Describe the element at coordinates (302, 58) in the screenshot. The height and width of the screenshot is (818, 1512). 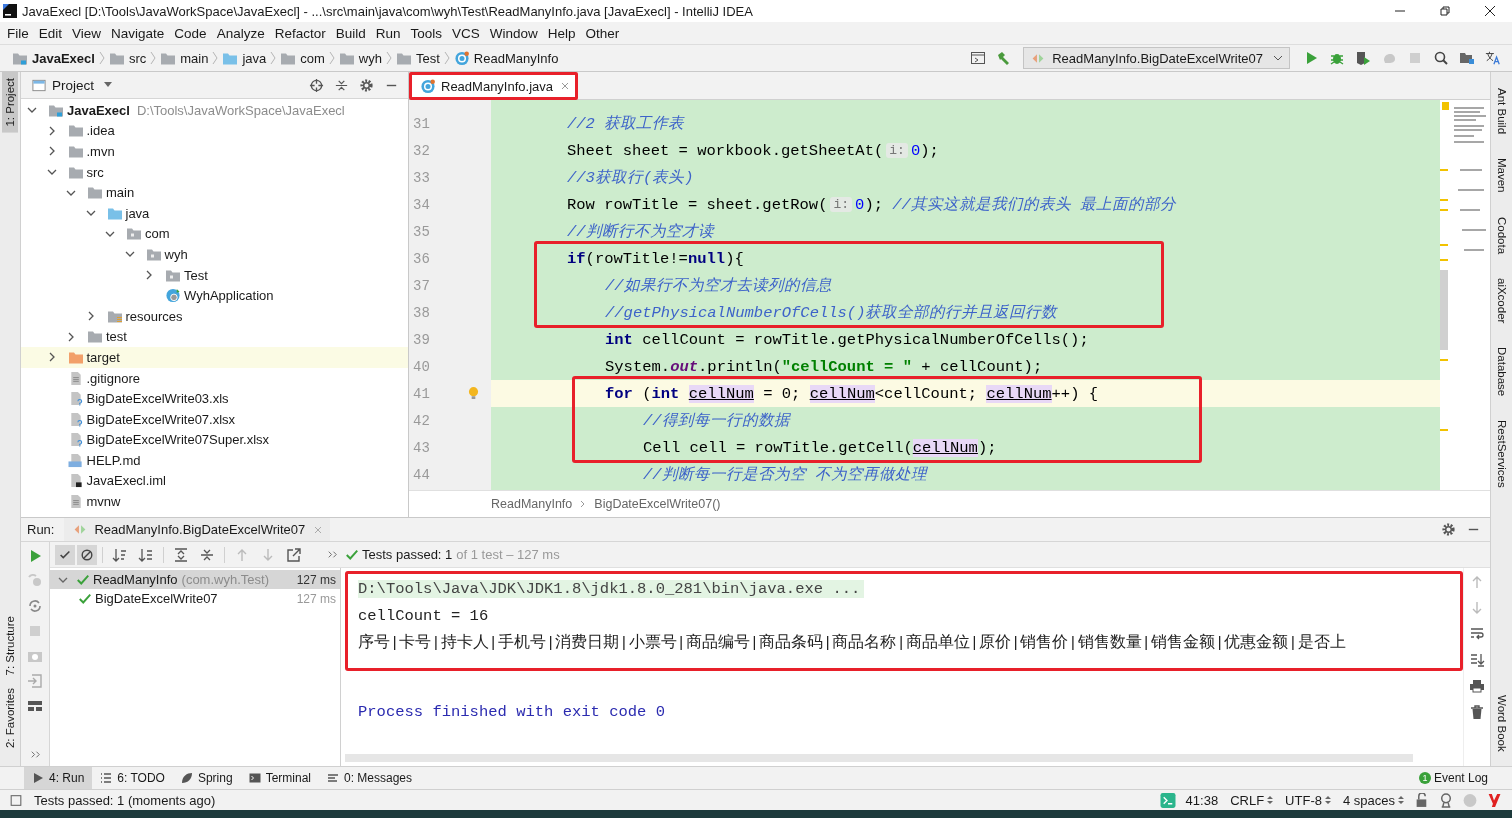
I see `breadcrumb-item: com` at that location.